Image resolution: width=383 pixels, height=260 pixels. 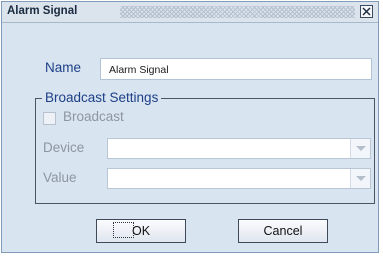 What do you see at coordinates (64, 147) in the screenshot?
I see `device-label: Device` at bounding box center [64, 147].